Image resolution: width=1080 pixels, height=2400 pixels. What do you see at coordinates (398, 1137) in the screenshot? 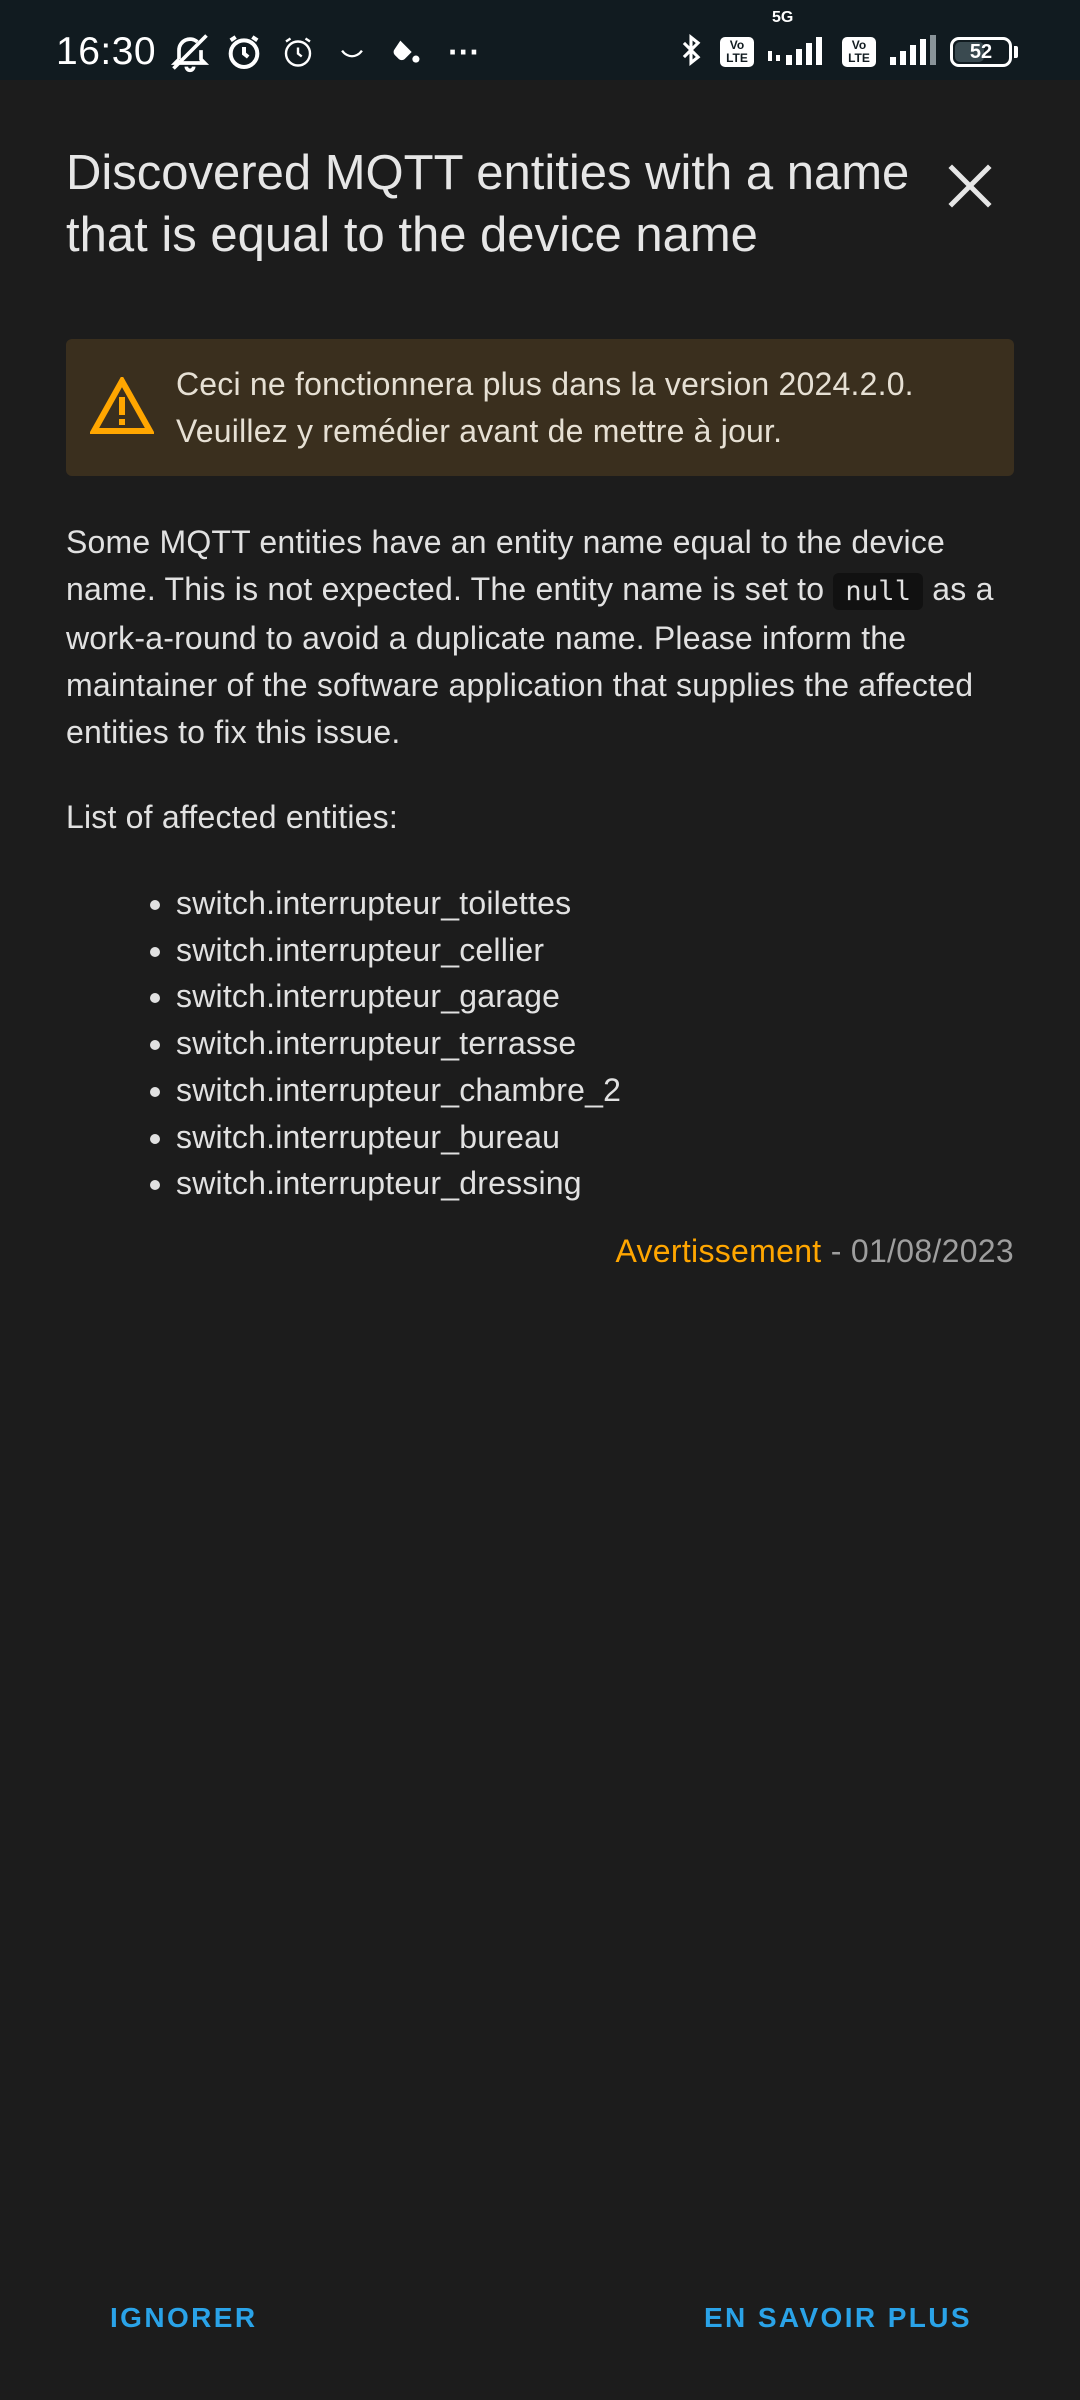
I see `list-item: switch.interrupteur_bureau` at bounding box center [398, 1137].